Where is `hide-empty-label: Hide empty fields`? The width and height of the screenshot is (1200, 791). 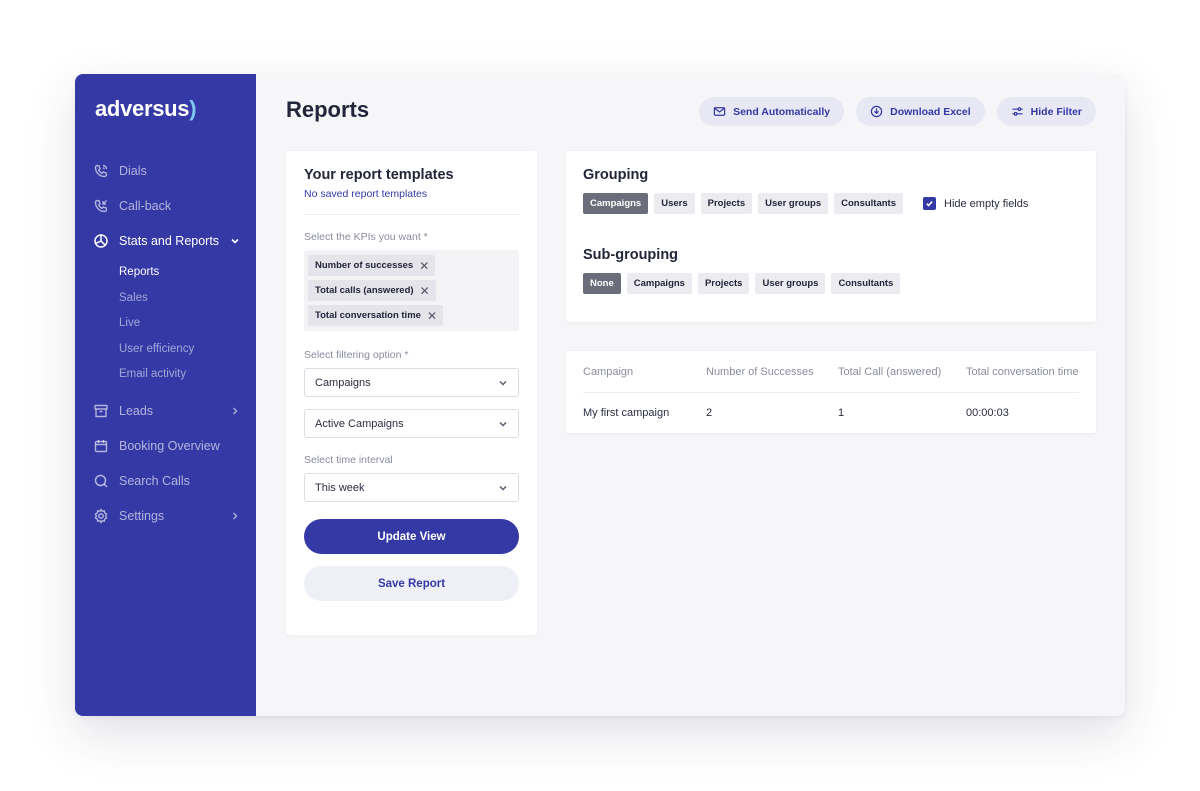 hide-empty-label: Hide empty fields is located at coordinates (986, 203).